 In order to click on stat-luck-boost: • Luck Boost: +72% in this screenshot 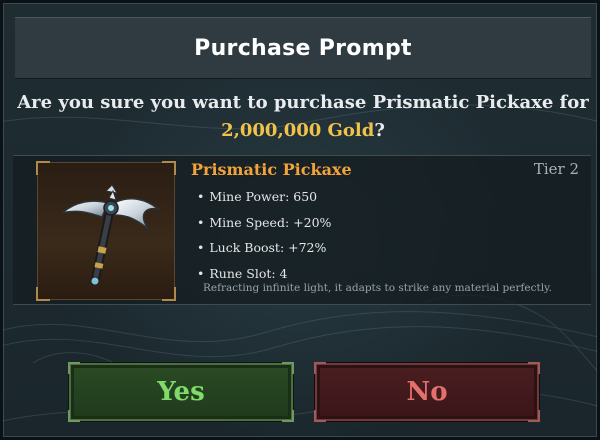, I will do `click(262, 247)`.